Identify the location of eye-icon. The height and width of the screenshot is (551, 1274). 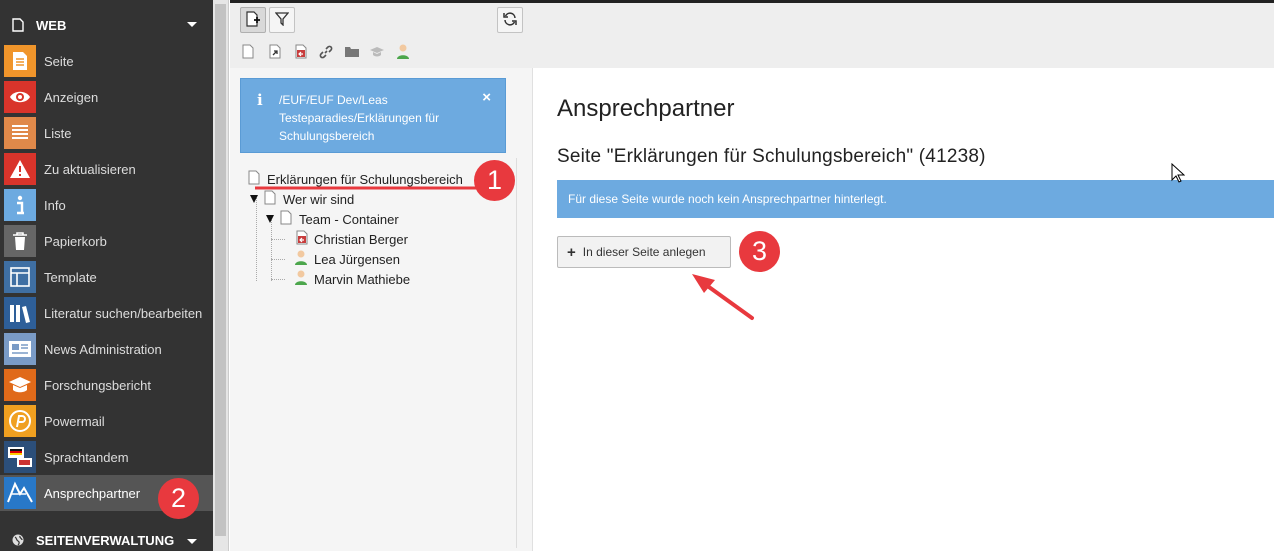
(20, 97).